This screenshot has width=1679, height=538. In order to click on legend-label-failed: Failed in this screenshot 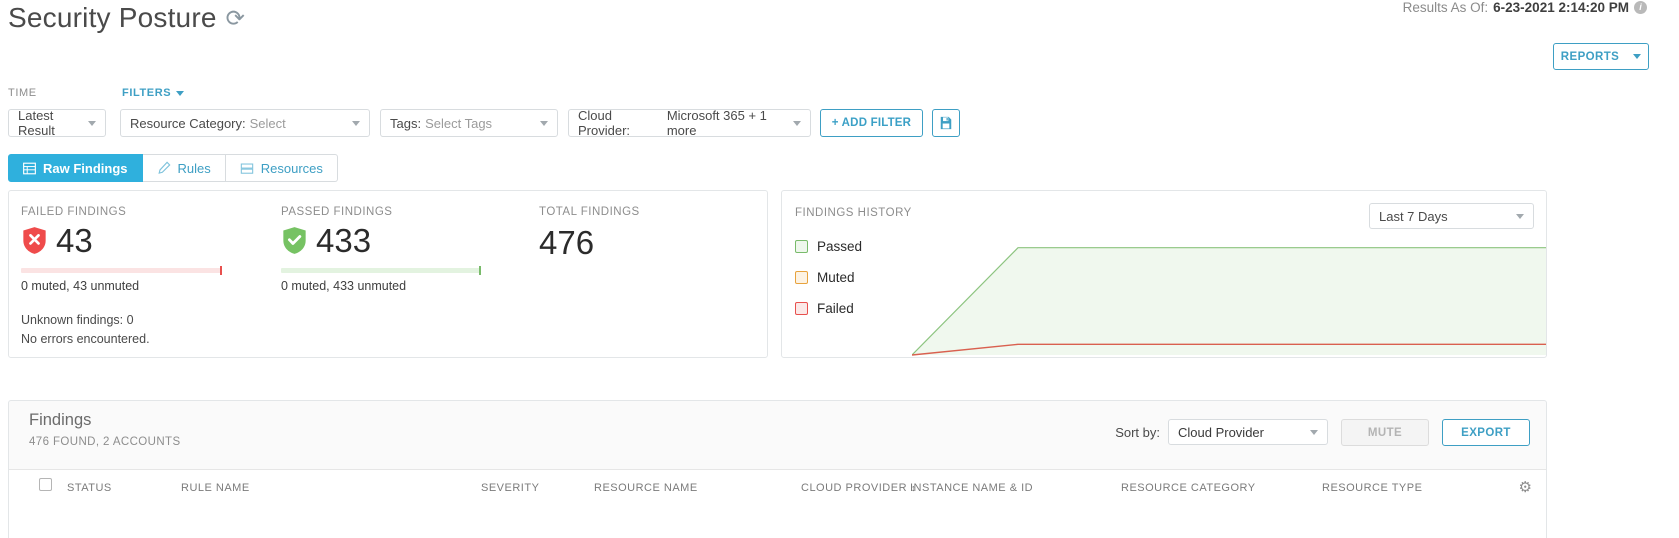, I will do `click(835, 308)`.